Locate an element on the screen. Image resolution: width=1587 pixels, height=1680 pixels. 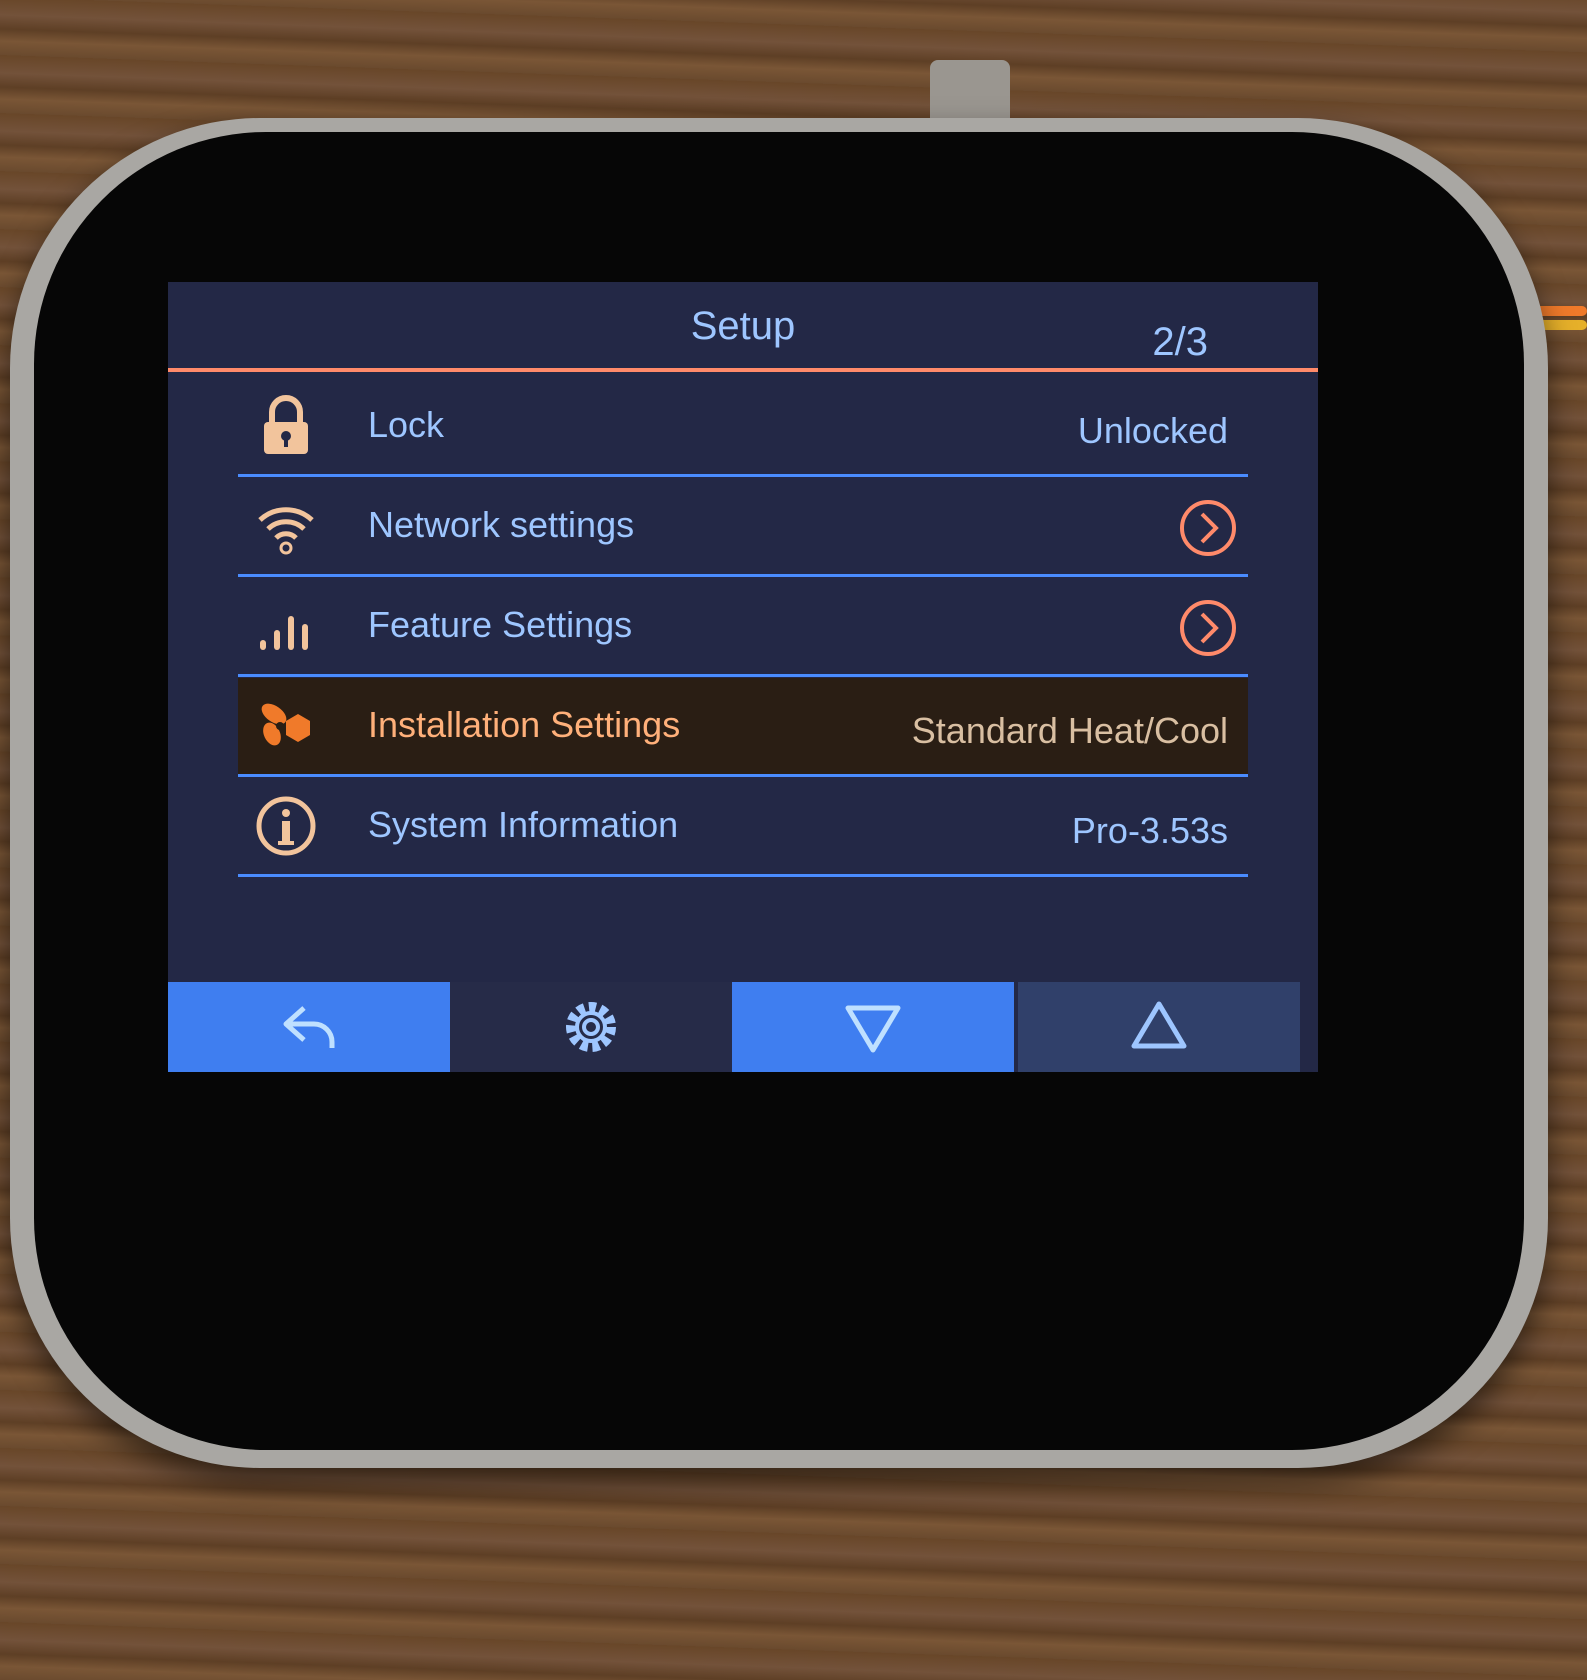
page-indicator: 2/3 is located at coordinates (1180, 342).